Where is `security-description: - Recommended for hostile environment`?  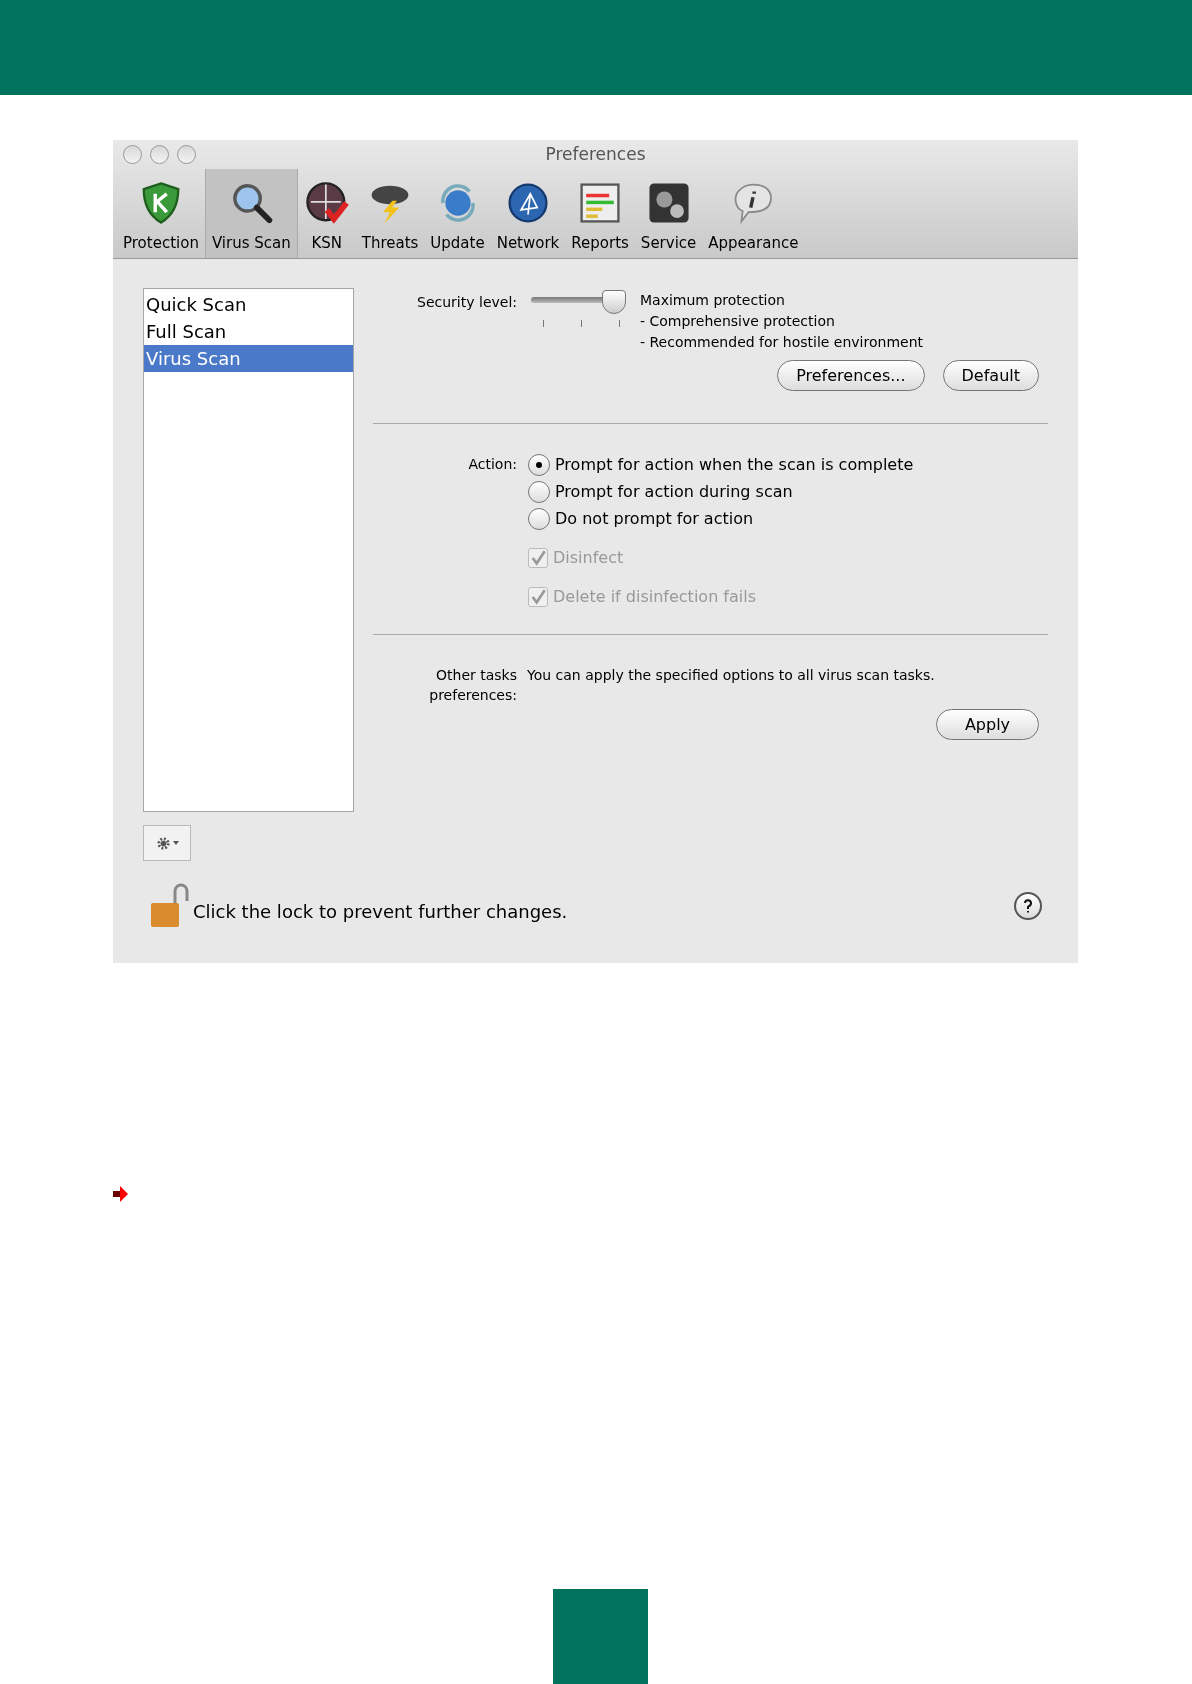
security-description: - Recommended for hostile environment is located at coordinates (781, 342).